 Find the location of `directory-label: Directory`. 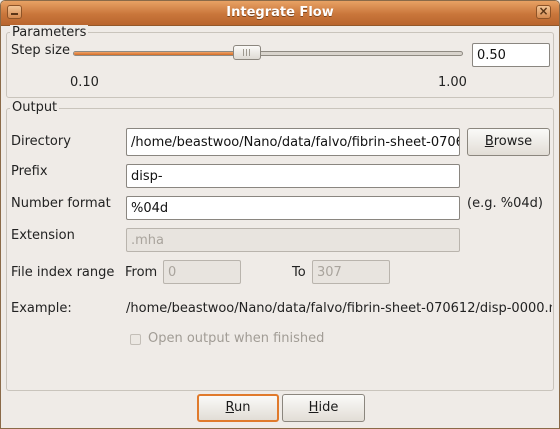

directory-label: Directory is located at coordinates (41, 141).